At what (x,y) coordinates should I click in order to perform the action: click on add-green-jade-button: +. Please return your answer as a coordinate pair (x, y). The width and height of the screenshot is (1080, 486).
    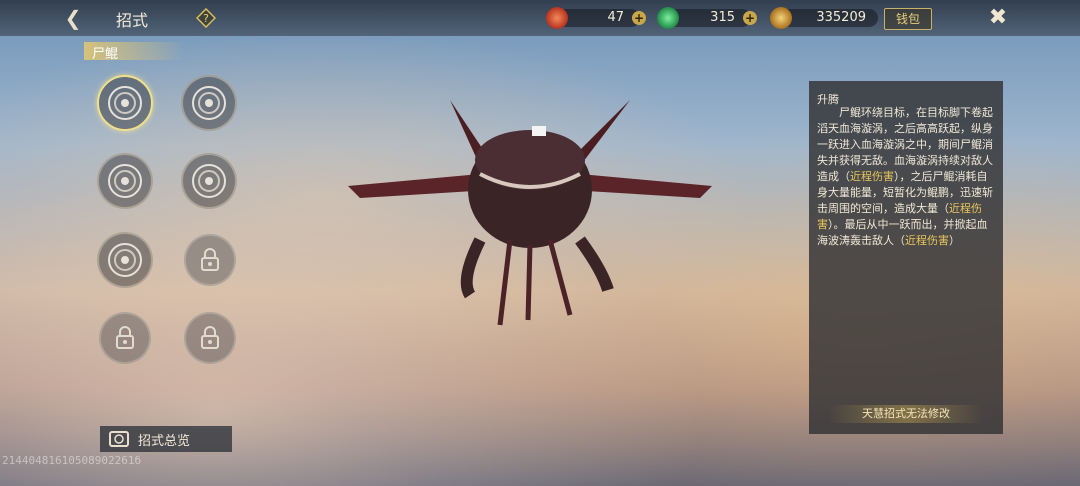
    Looking at the image, I should click on (750, 18).